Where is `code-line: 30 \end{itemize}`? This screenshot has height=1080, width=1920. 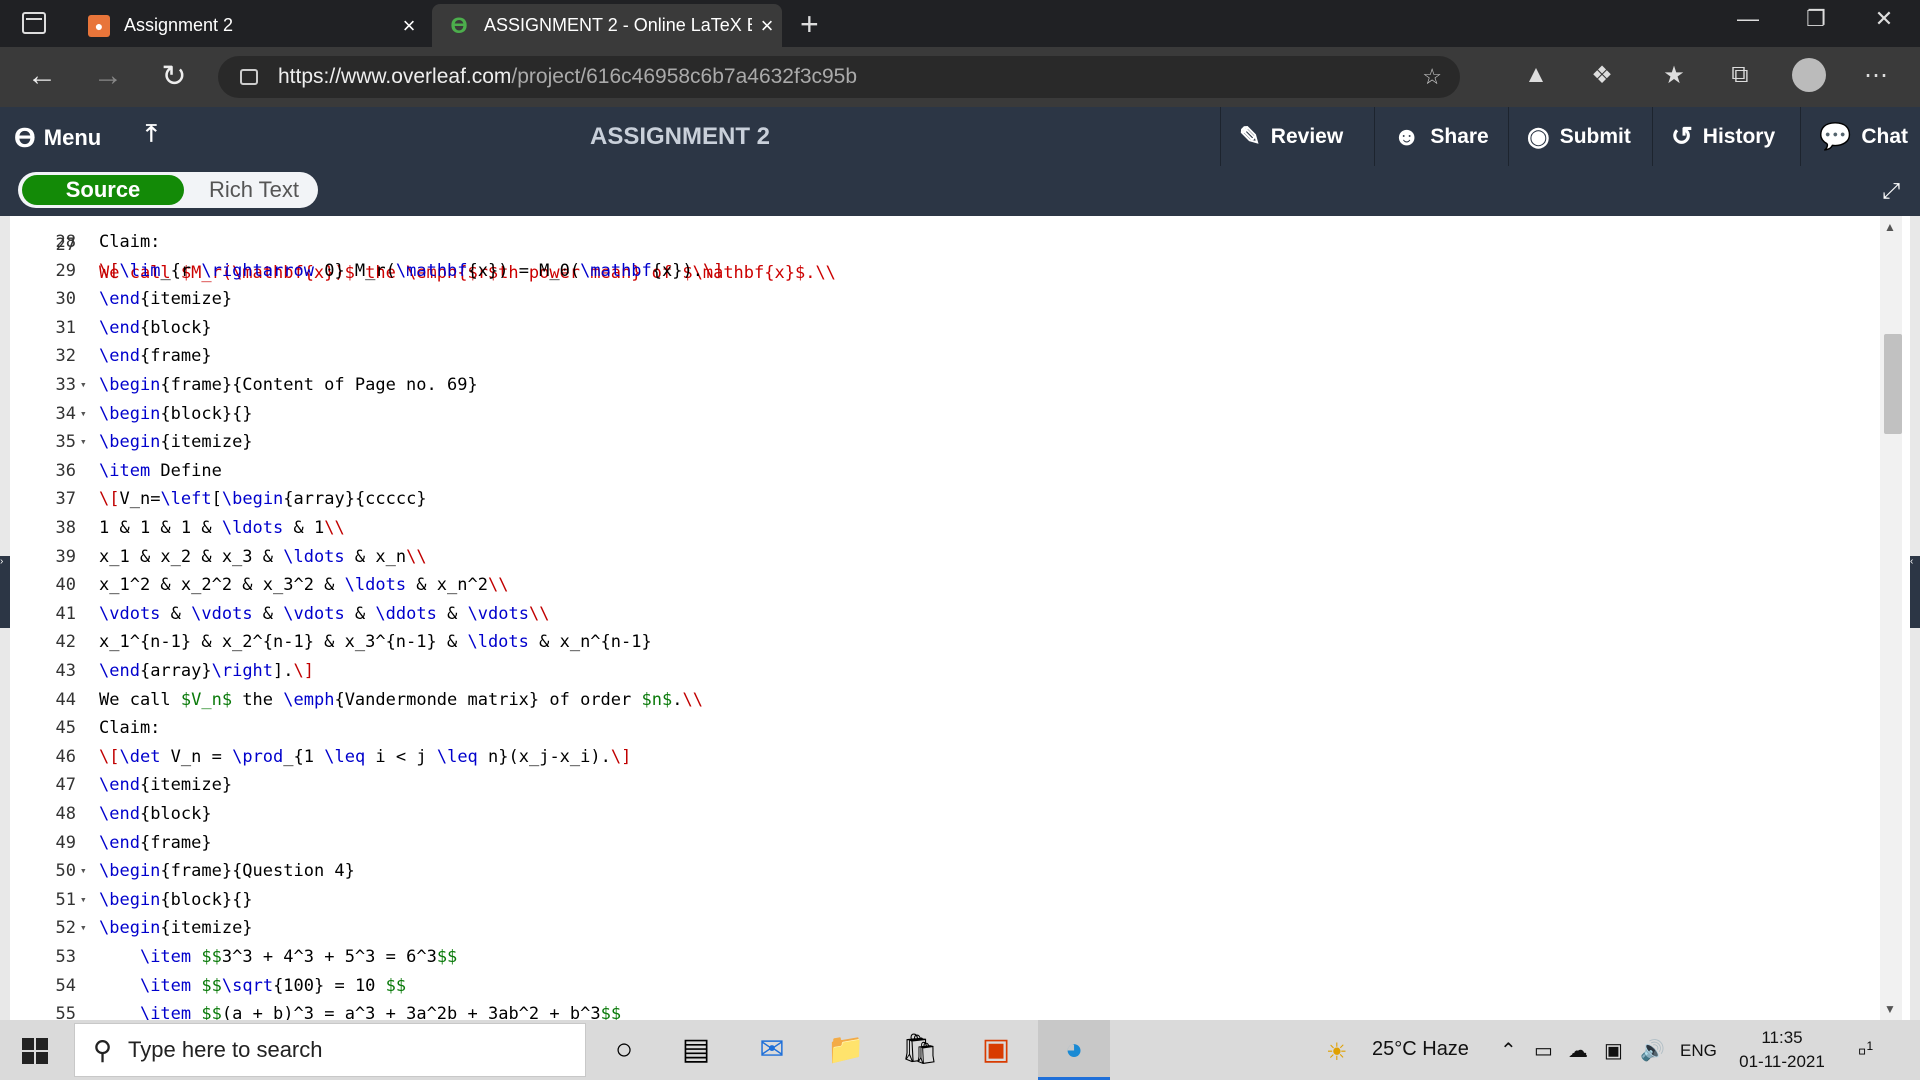
code-line: 30 \end{itemize} is located at coordinates (940, 299).